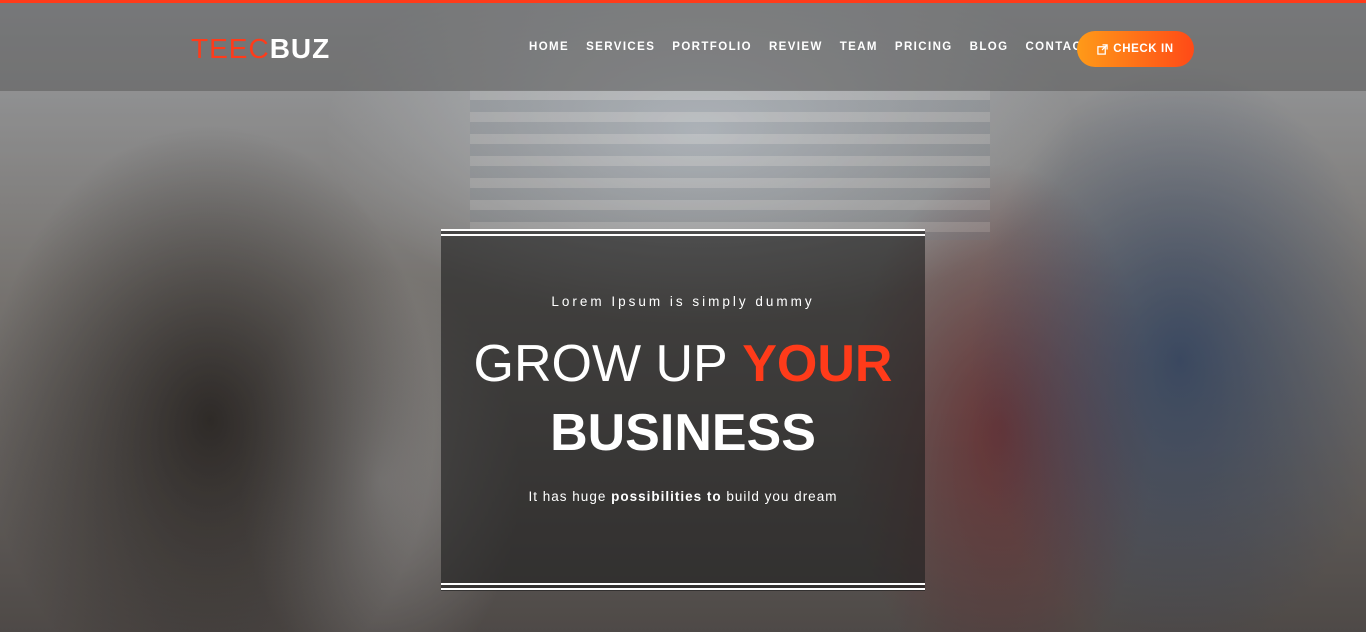 The width and height of the screenshot is (1366, 632). What do you see at coordinates (817, 364) in the screenshot?
I see `headline-accent-text: YOUR` at bounding box center [817, 364].